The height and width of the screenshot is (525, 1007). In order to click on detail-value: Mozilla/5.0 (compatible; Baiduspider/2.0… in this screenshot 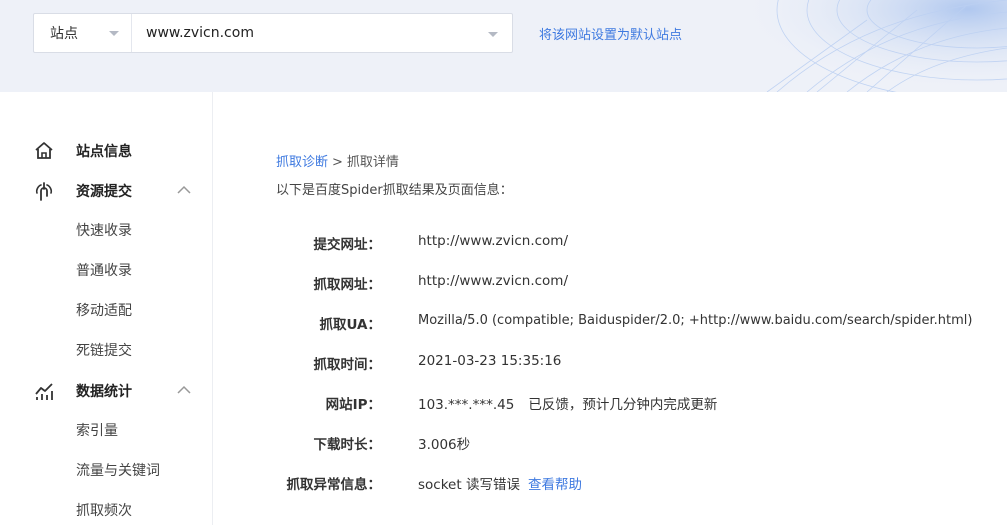, I will do `click(695, 320)`.